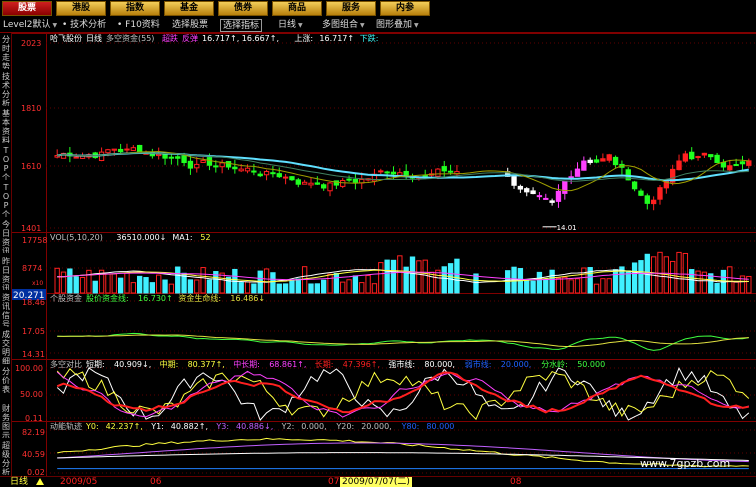  Describe the element at coordinates (31, 166) in the screenshot. I see `y-axis-label: 1610` at that location.